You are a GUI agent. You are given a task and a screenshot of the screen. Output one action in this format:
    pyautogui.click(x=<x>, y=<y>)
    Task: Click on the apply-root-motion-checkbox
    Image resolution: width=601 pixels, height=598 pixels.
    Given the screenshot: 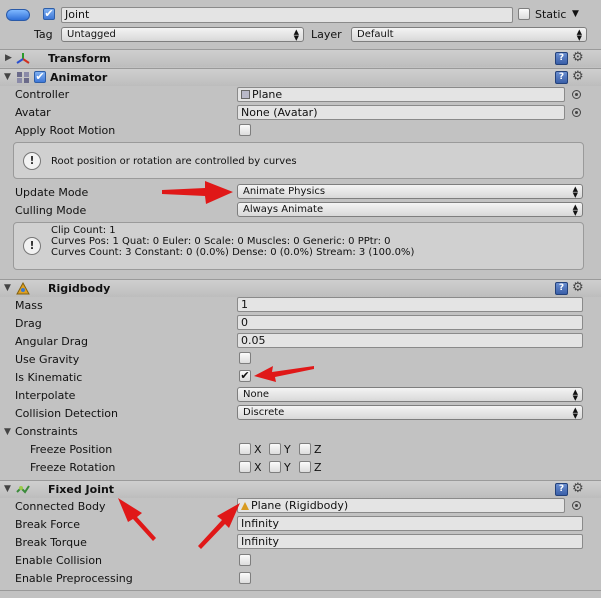 What is the action you would take?
    pyautogui.click(x=245, y=130)
    